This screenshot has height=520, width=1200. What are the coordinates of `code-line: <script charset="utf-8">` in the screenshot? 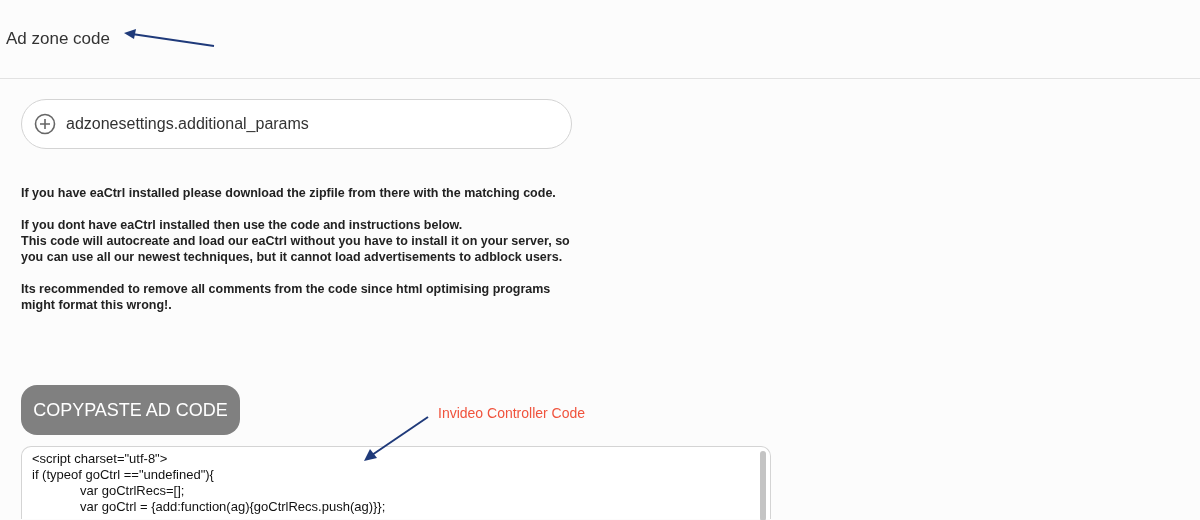 It's located at (100, 459).